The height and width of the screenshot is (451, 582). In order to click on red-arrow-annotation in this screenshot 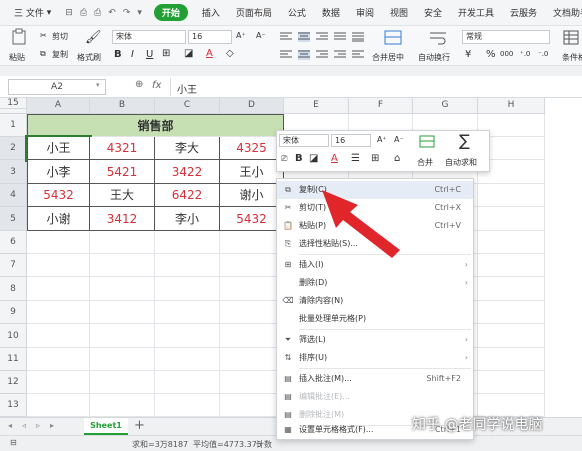, I will do `click(361, 224)`.